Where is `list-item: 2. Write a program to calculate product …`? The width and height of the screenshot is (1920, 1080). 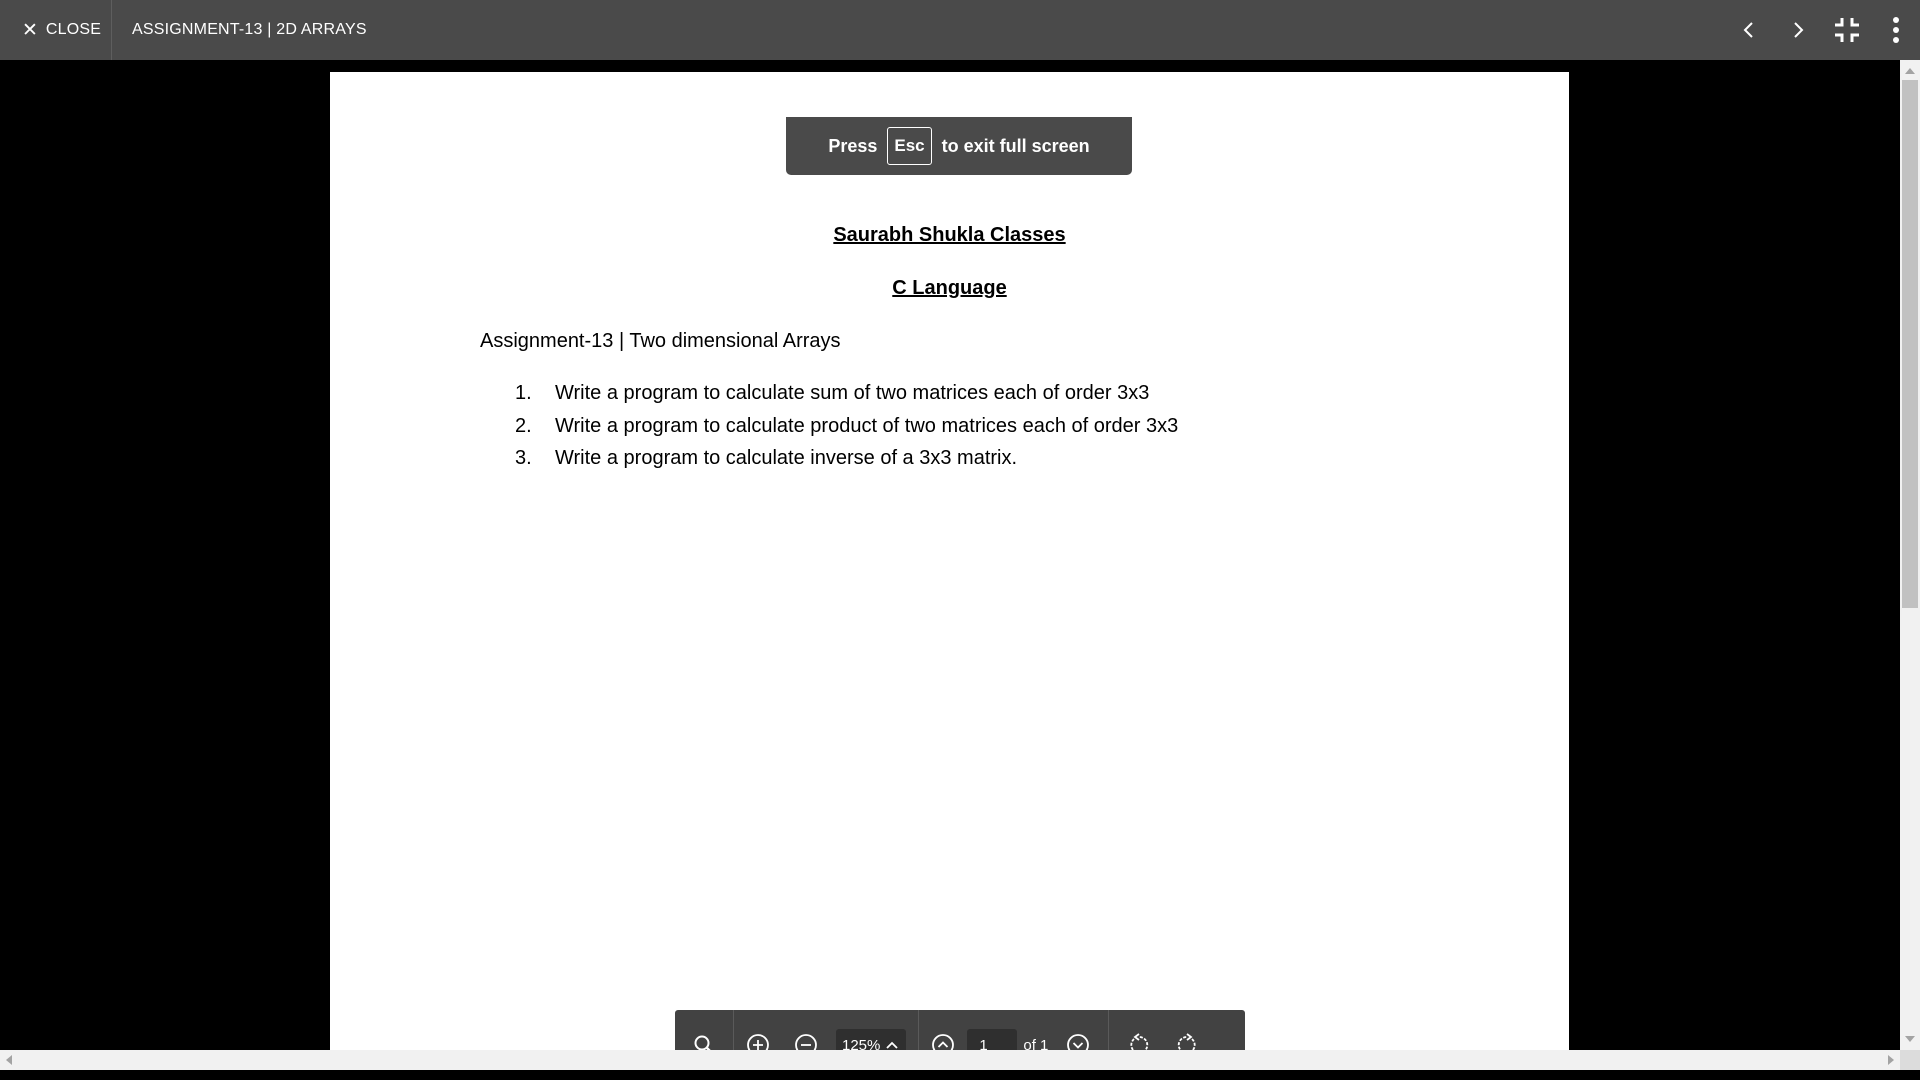 list-item: 2. Write a program to calculate product … is located at coordinates (846, 431).